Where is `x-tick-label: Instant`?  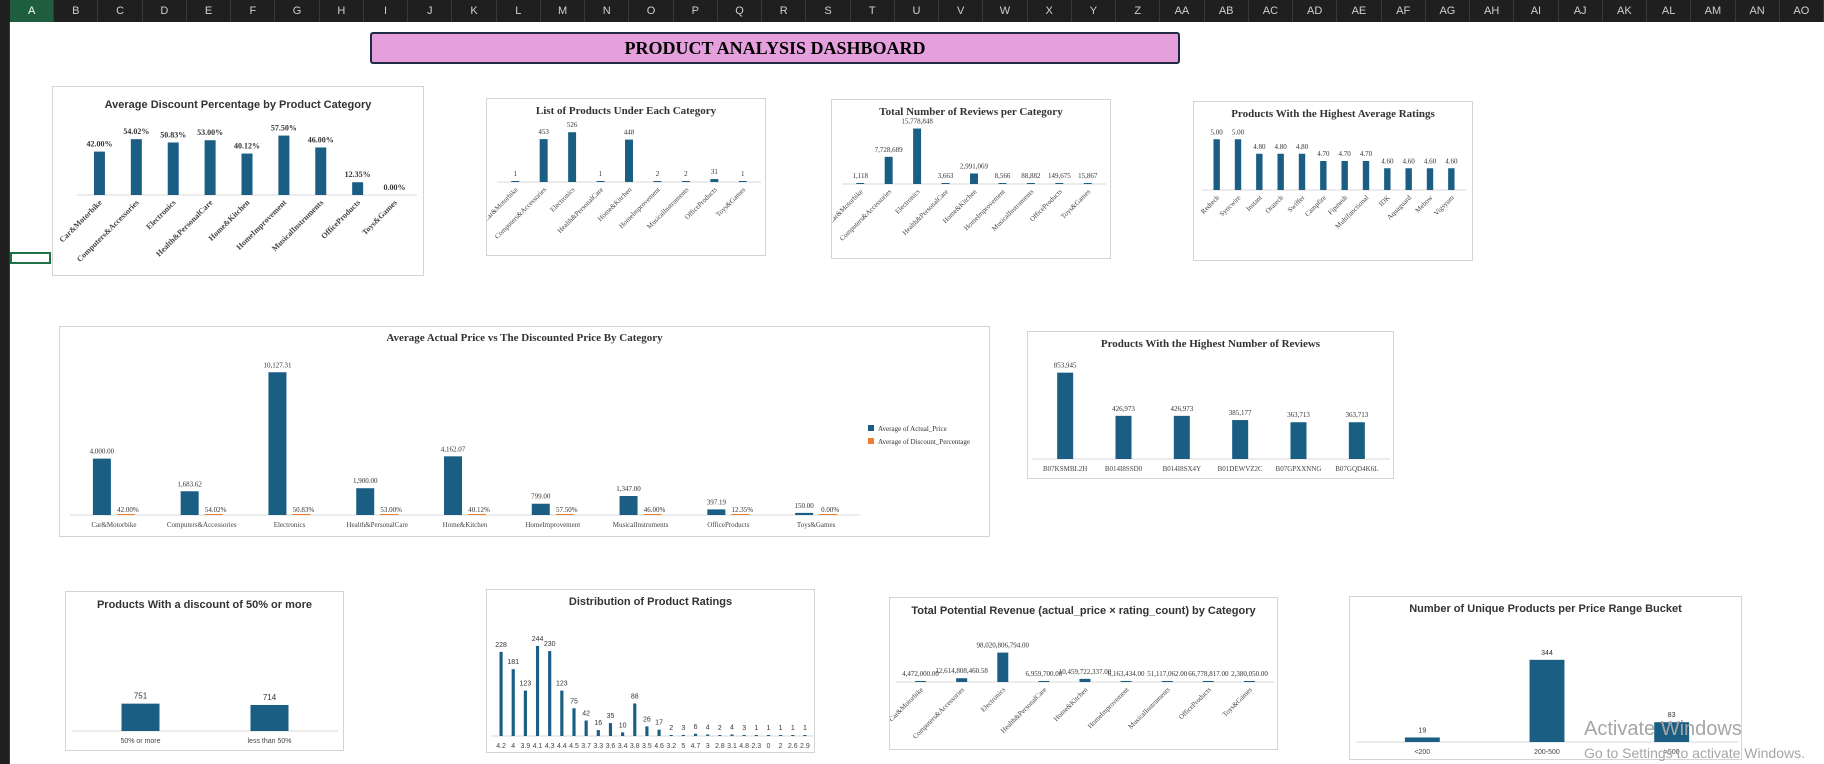 x-tick-label: Instant is located at coordinates (1254, 203).